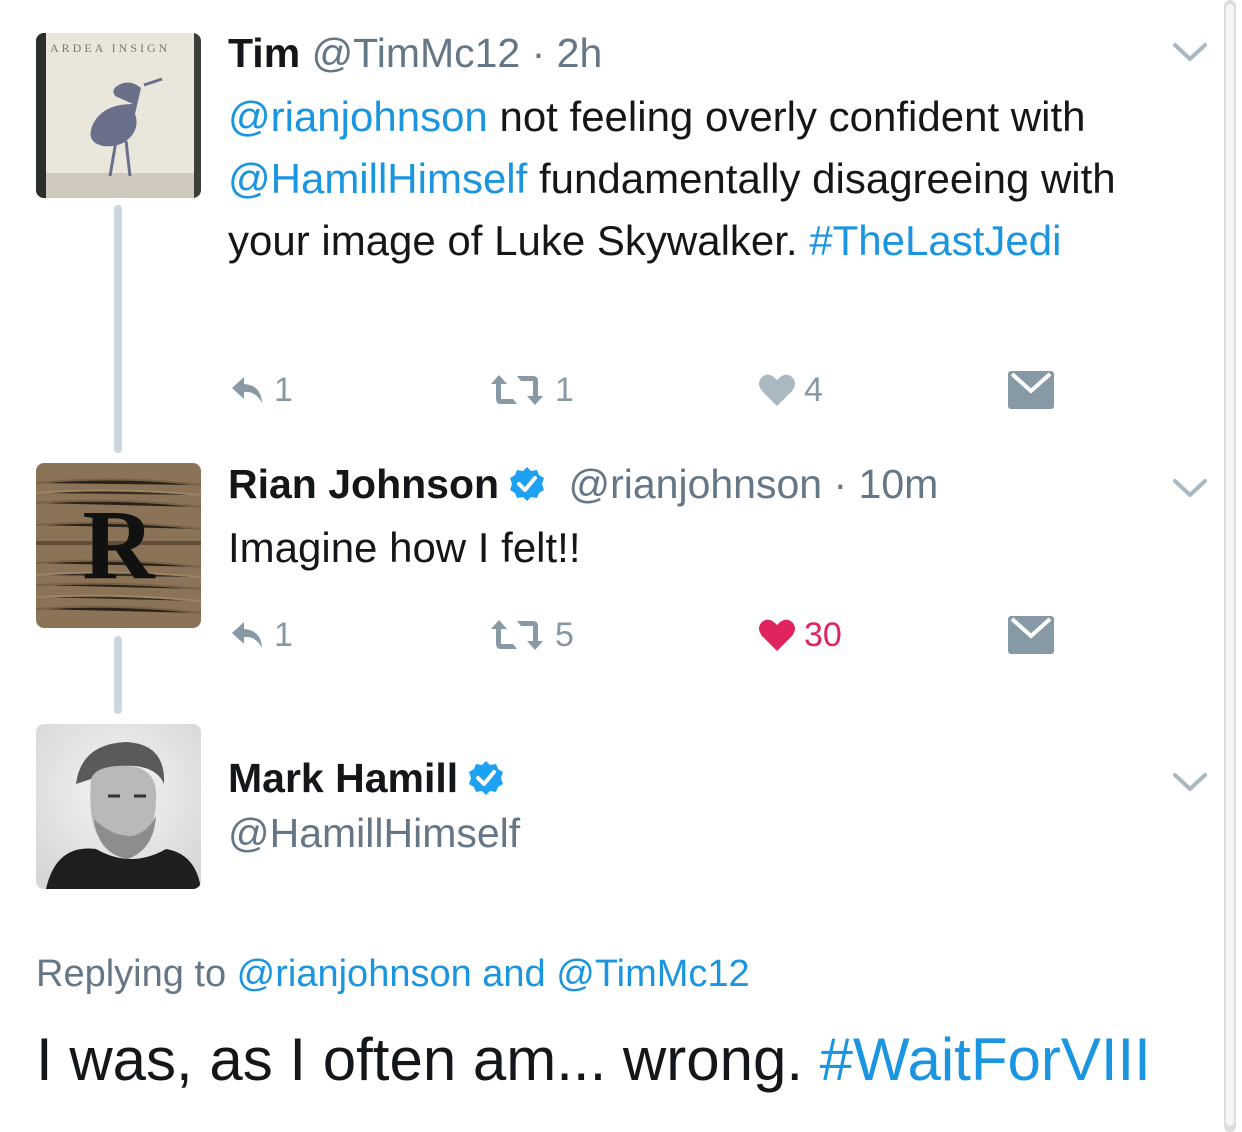 Image resolution: width=1242 pixels, height=1132 pixels. I want to click on replying-to-and: and, so click(514, 974).